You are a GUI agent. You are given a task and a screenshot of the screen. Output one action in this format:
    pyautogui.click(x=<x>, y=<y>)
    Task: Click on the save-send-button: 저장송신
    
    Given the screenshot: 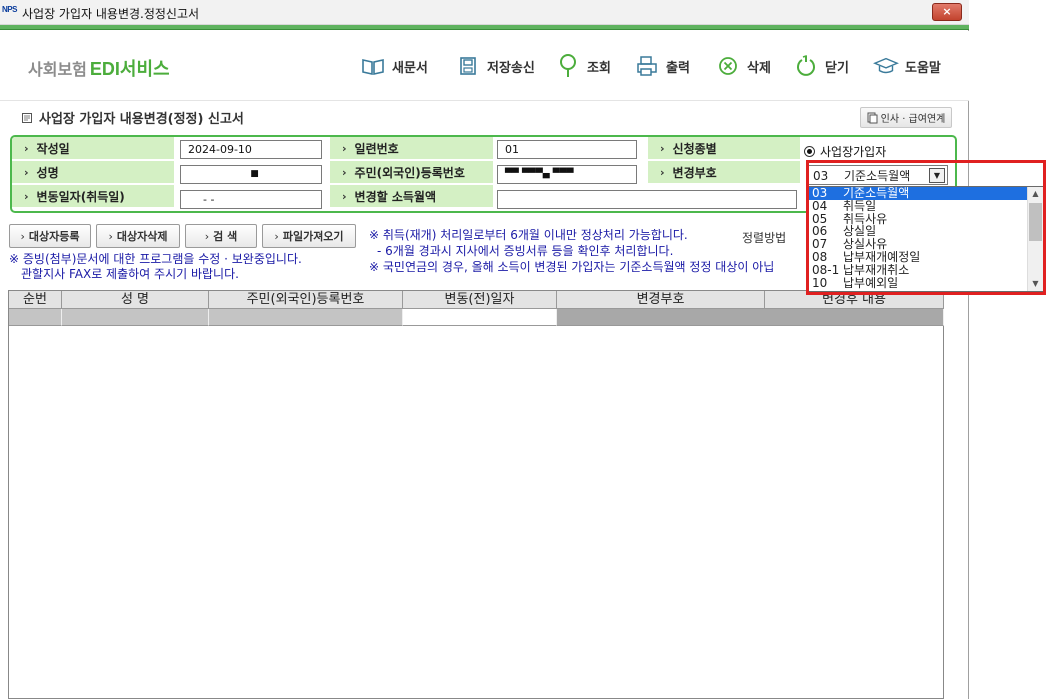 What is the action you would take?
    pyautogui.click(x=495, y=66)
    